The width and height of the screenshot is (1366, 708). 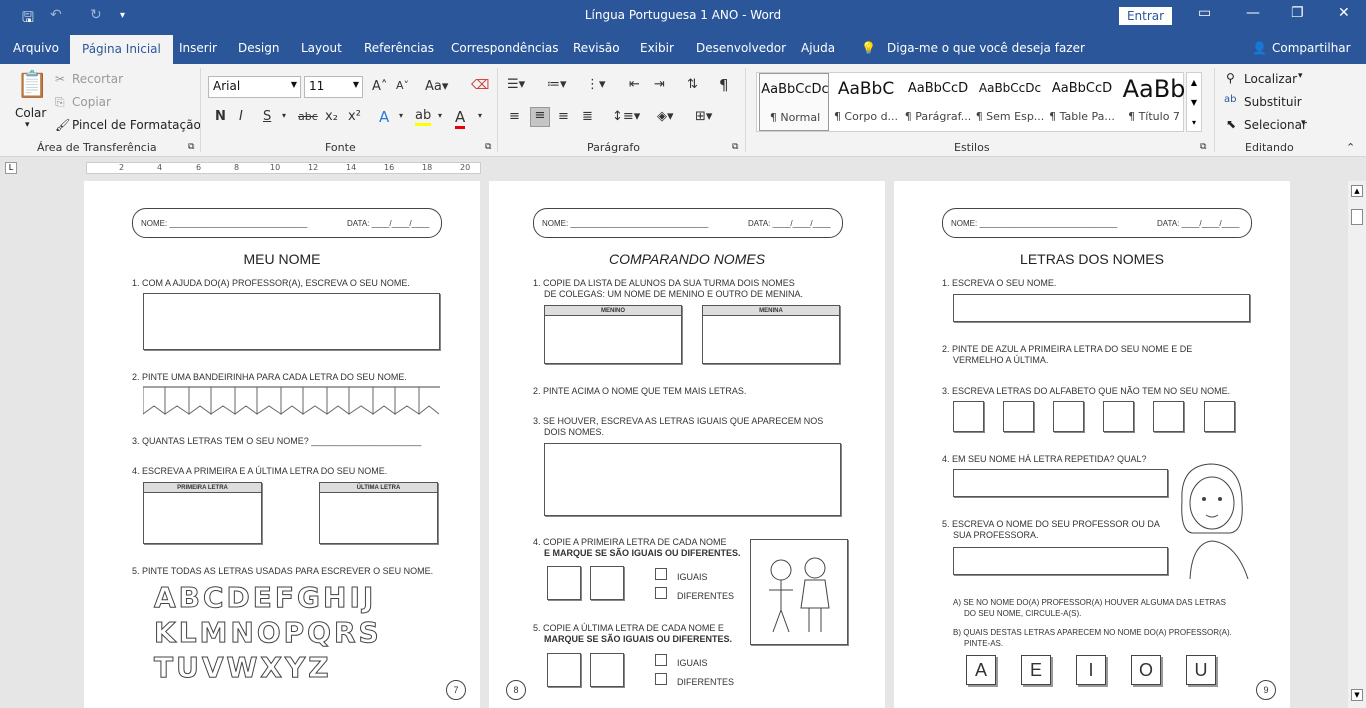 What do you see at coordinates (436, 86) in the screenshot?
I see `change-case-icon: Aa▾` at bounding box center [436, 86].